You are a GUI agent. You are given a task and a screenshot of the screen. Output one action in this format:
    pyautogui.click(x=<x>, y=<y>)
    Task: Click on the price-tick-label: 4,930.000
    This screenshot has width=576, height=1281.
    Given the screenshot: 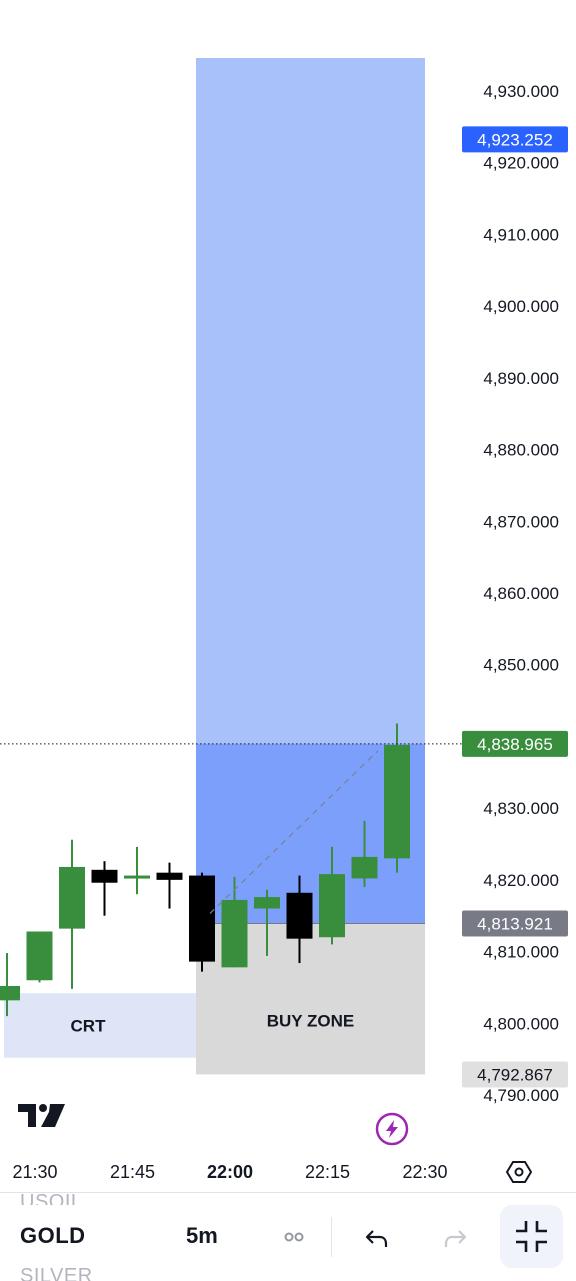 What is the action you would take?
    pyautogui.click(x=521, y=91)
    